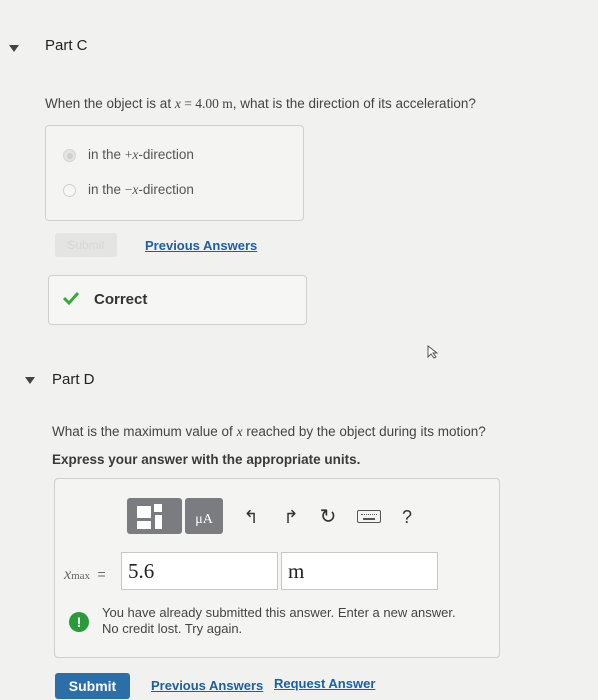 The height and width of the screenshot is (700, 598). I want to click on templates-icon, so click(154, 516).